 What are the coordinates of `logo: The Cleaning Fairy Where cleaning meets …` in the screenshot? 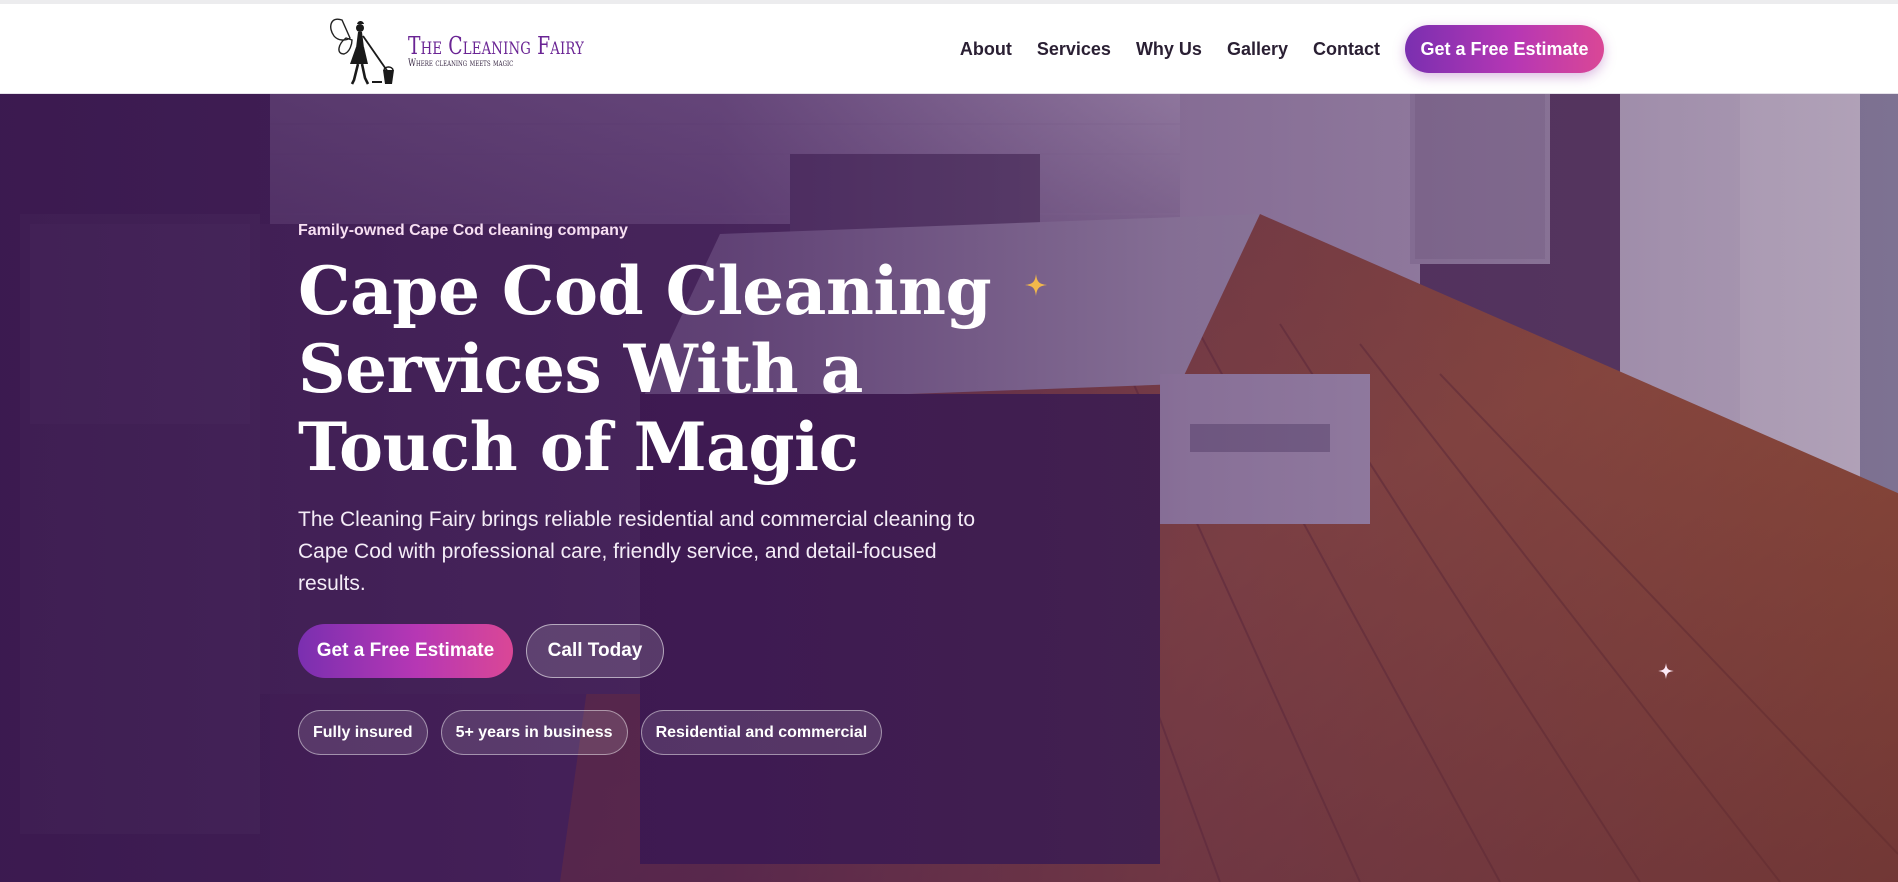 It's located at (481, 51).